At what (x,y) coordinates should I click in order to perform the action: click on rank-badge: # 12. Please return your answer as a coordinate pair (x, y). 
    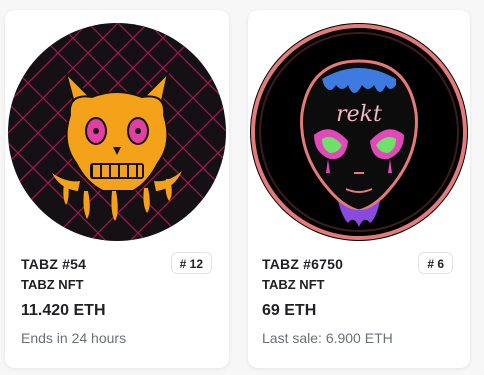
    Looking at the image, I should click on (191, 263).